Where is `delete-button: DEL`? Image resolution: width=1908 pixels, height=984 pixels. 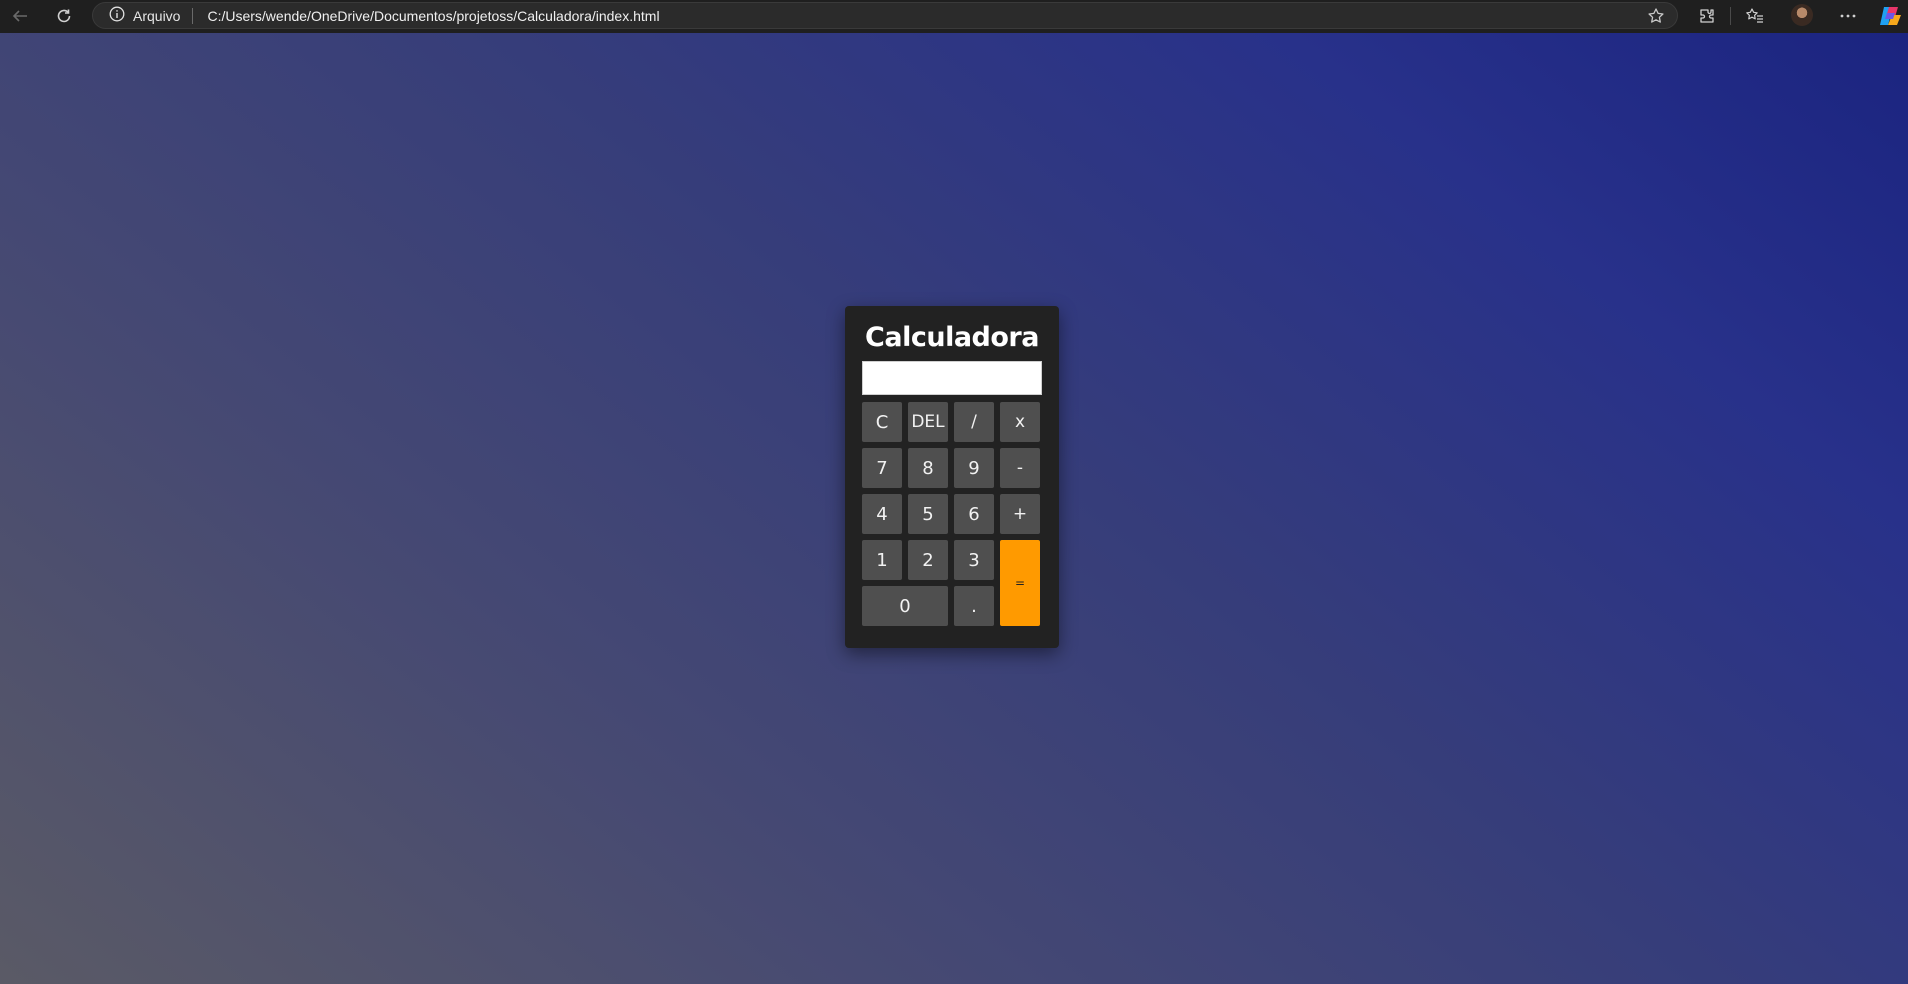 delete-button: DEL is located at coordinates (928, 422).